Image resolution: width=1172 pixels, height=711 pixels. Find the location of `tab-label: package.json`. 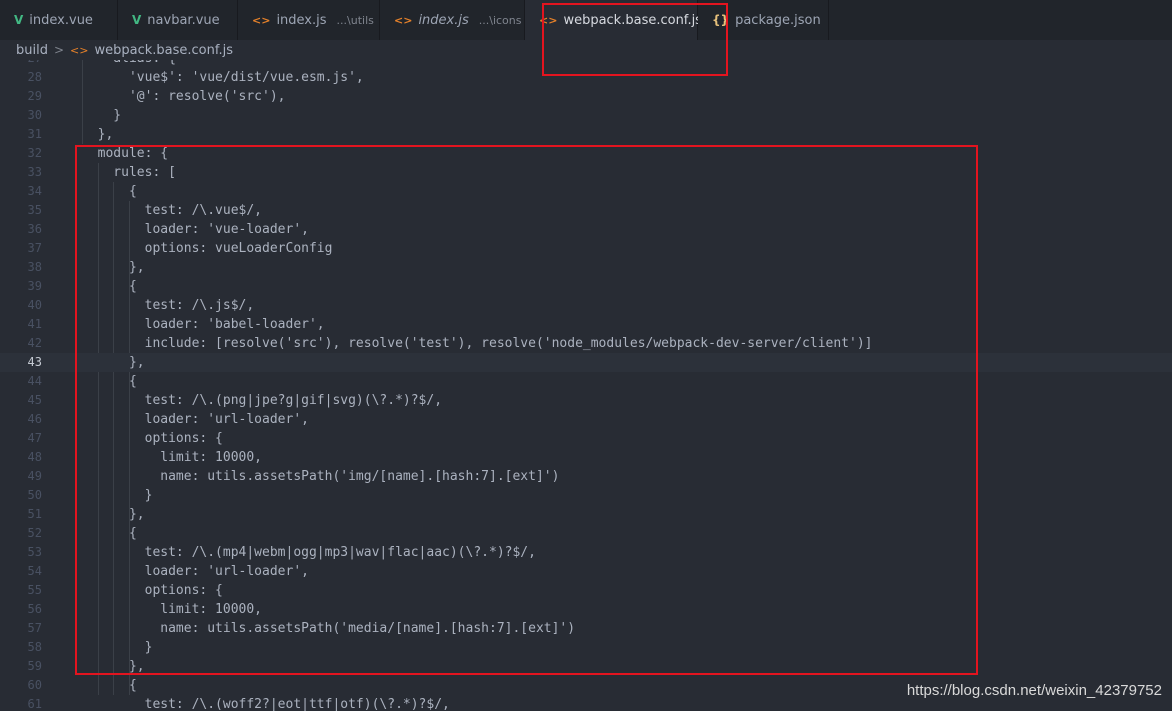

tab-label: package.json is located at coordinates (778, 20).